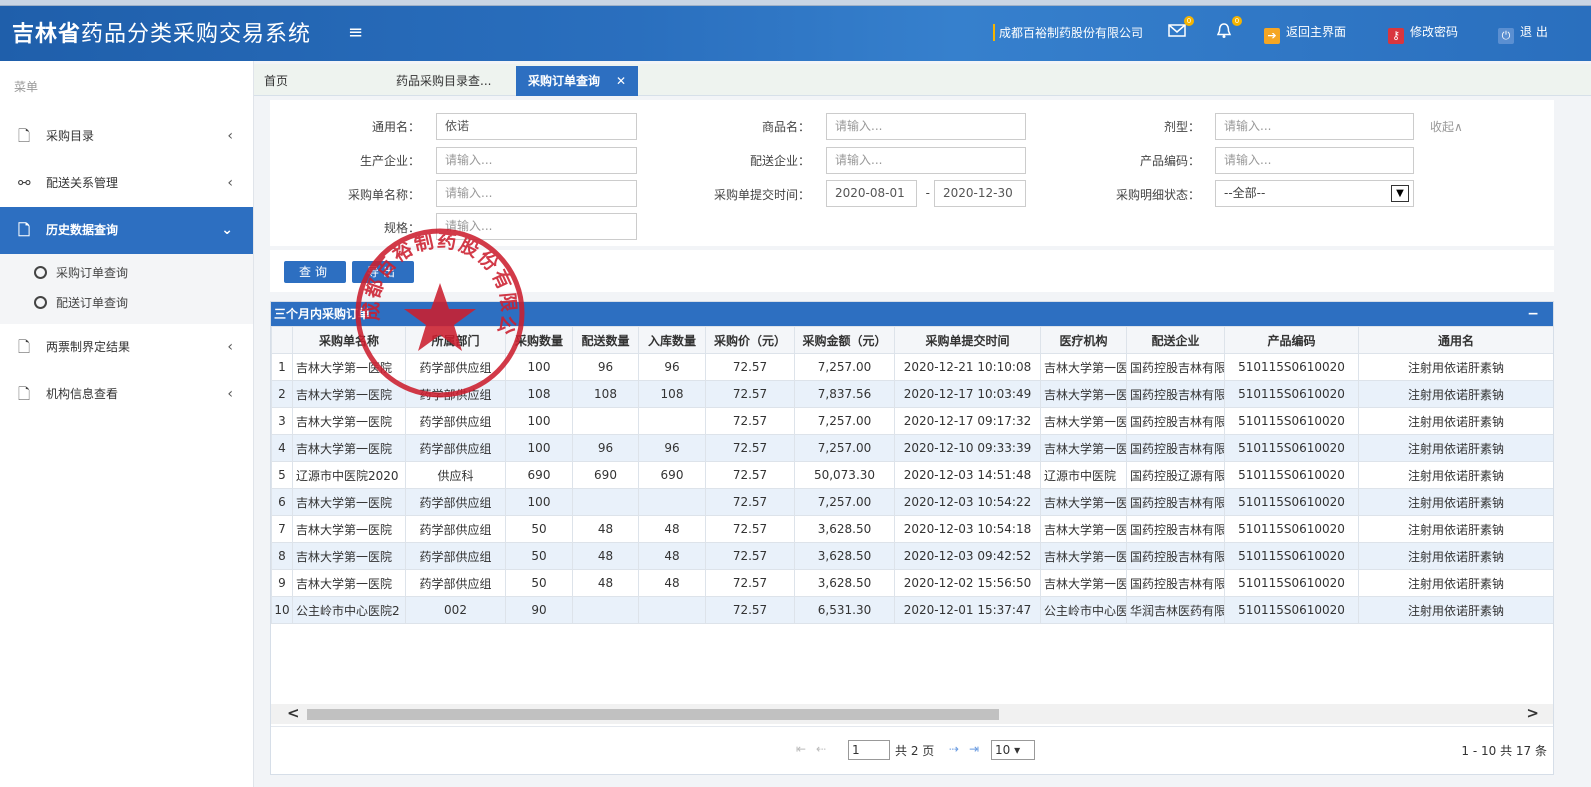  I want to click on column-header: 采购金额（元）, so click(844, 340).